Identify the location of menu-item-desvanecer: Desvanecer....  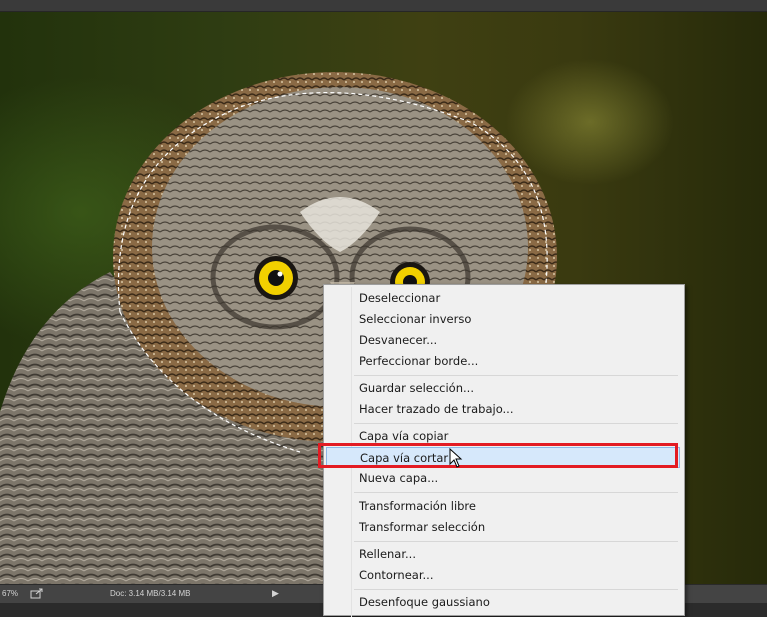
(503, 340).